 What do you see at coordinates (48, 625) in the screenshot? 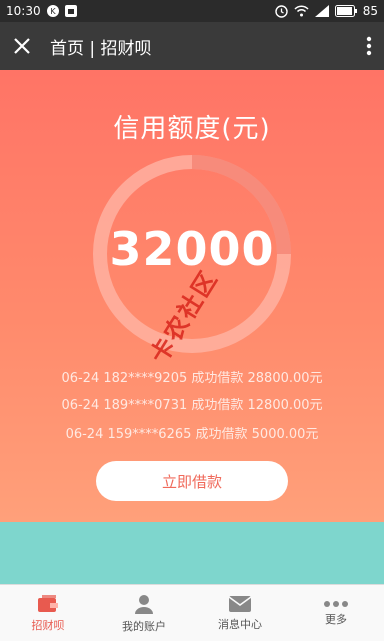
I see `tab-label: 招财呗` at bounding box center [48, 625].